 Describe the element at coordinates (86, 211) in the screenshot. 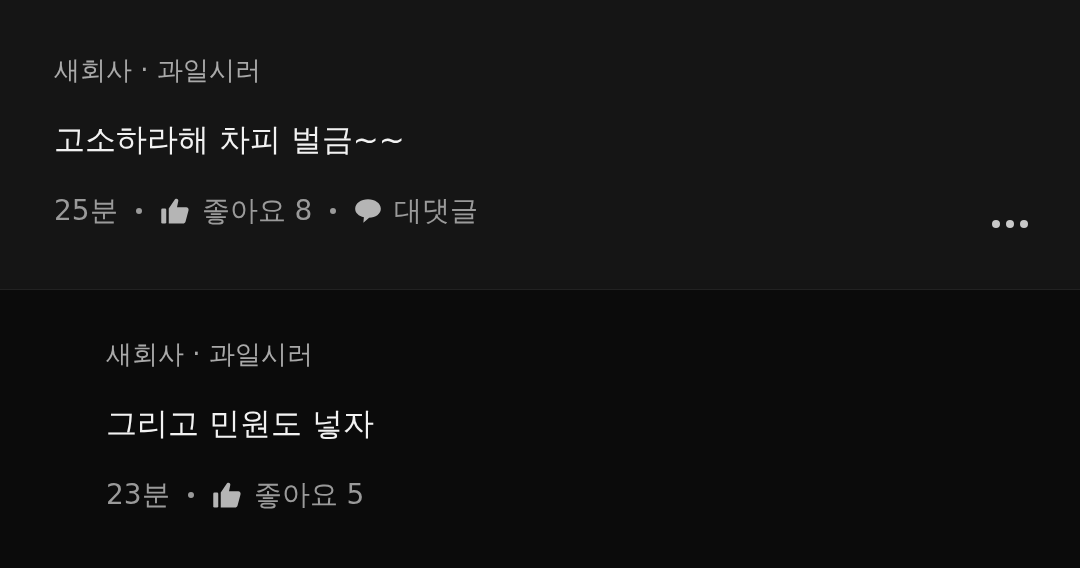

I see `comment-time: 25분` at that location.